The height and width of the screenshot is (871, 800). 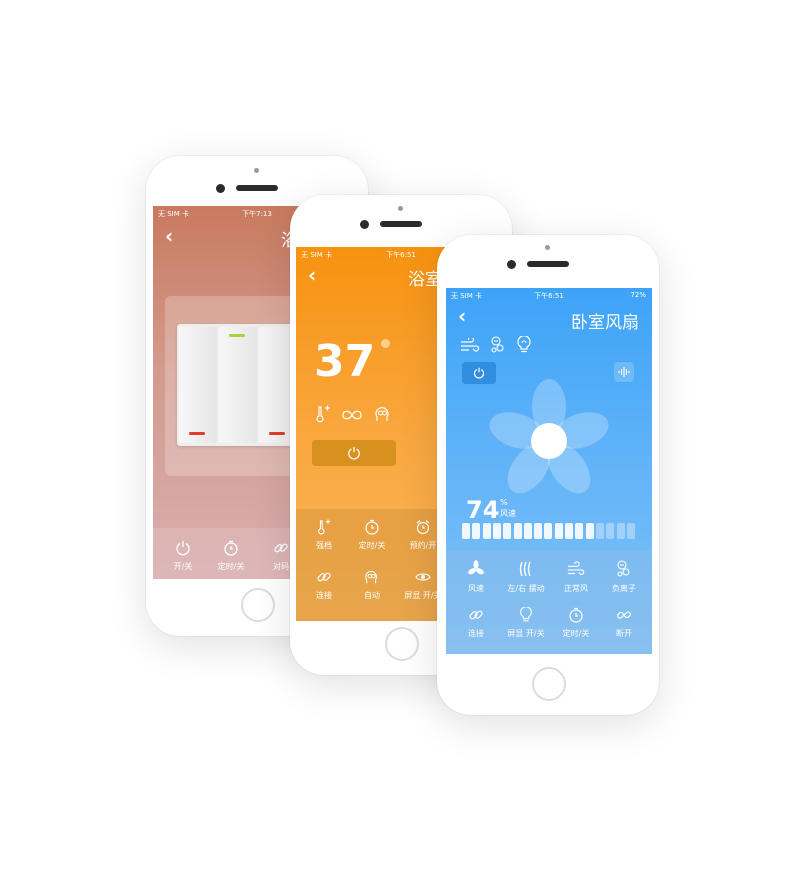 What do you see at coordinates (576, 577) in the screenshot?
I see `normal-wind-button: 正常风` at bounding box center [576, 577].